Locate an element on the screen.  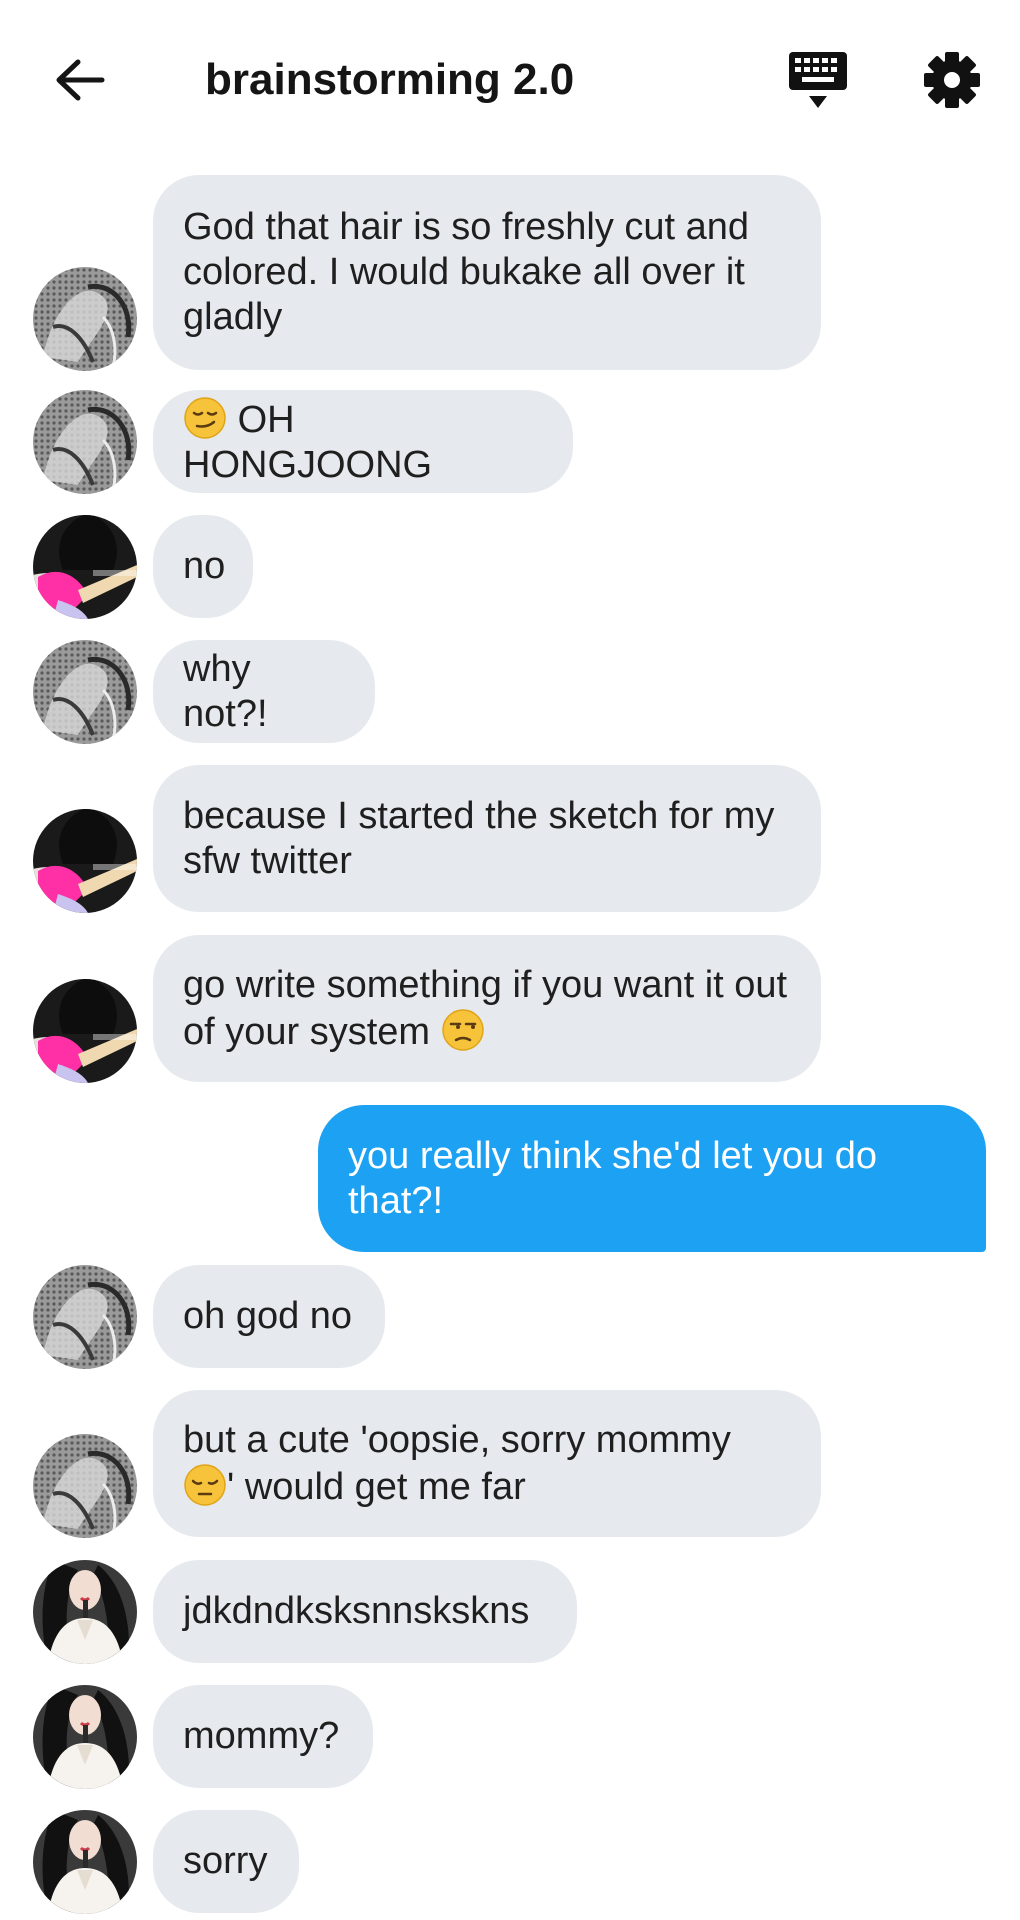
message-row: no is located at coordinates (510, 567).